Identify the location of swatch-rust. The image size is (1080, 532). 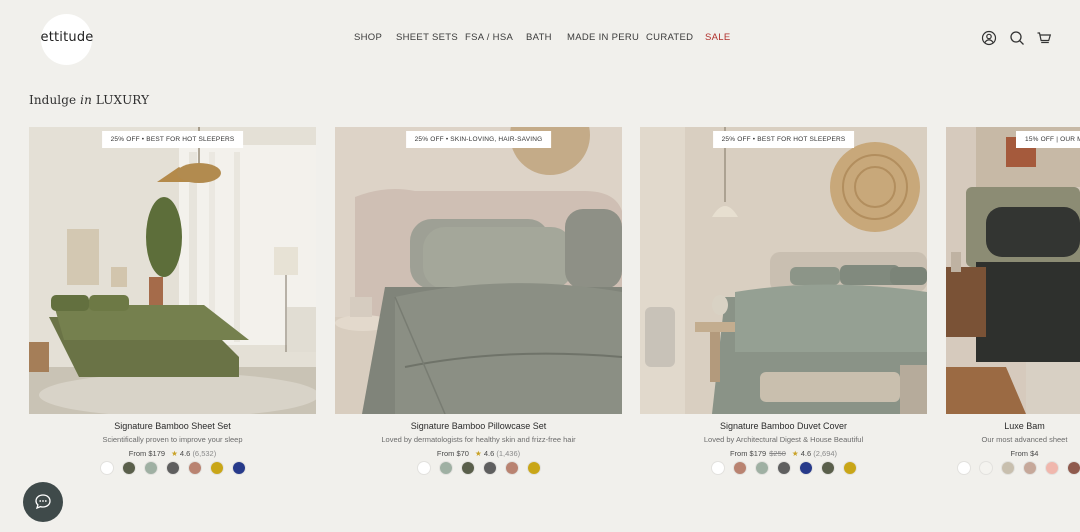
(1073, 468).